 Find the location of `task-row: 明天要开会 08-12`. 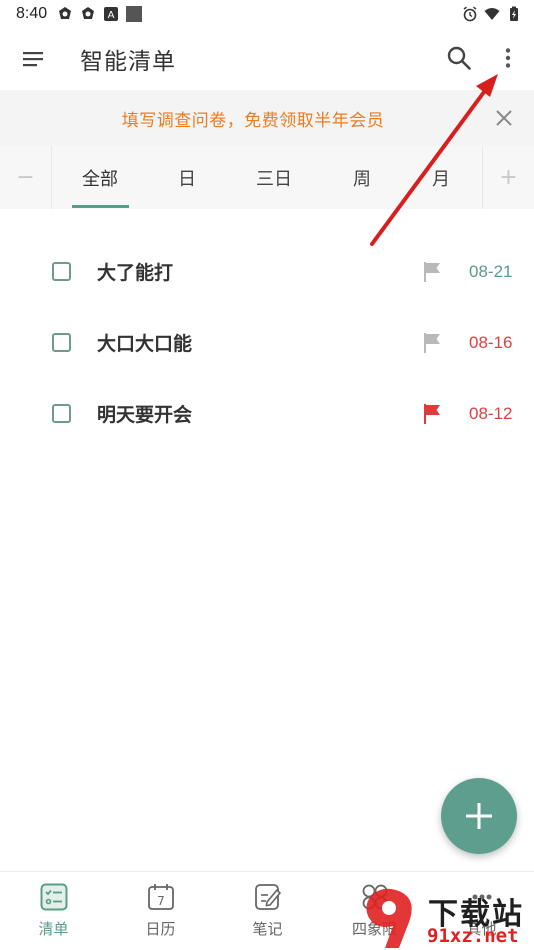

task-row: 明天要开会 08-12 is located at coordinates (267, 413).